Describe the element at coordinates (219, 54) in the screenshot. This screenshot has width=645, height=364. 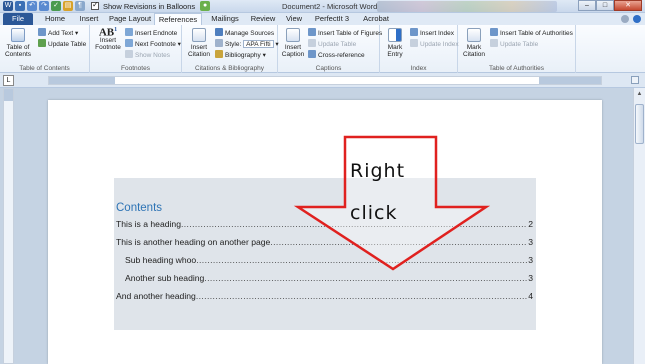
I see `bibliography-icon` at that location.